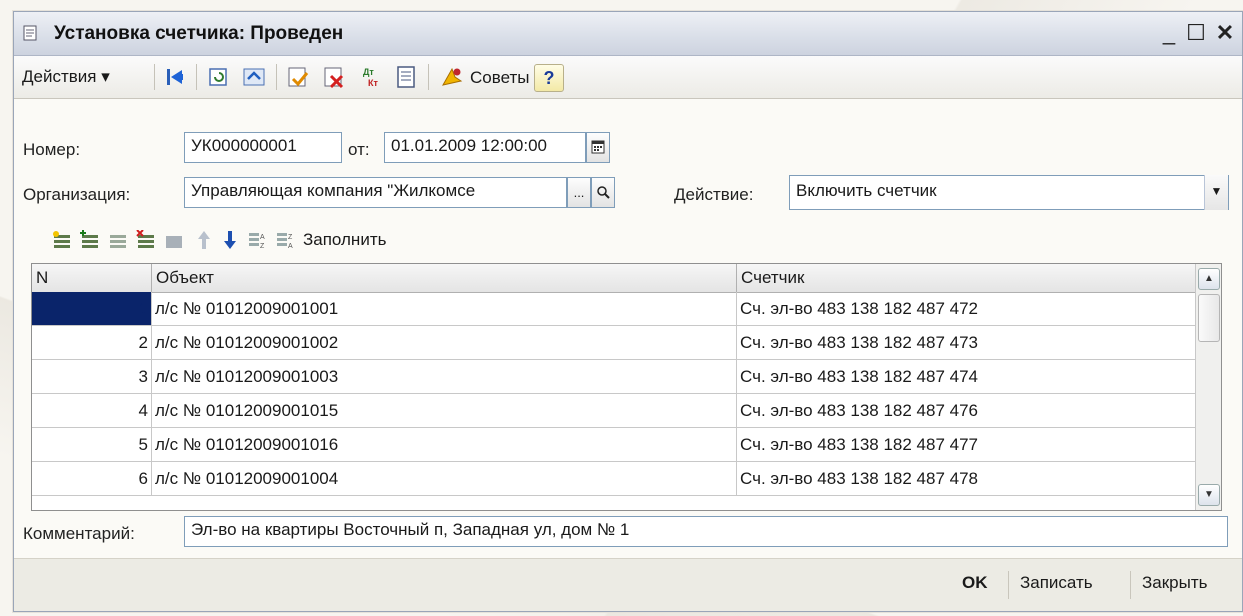 The image size is (1243, 616). Describe the element at coordinates (298, 77) in the screenshot. I see `post-document-icon` at that location.